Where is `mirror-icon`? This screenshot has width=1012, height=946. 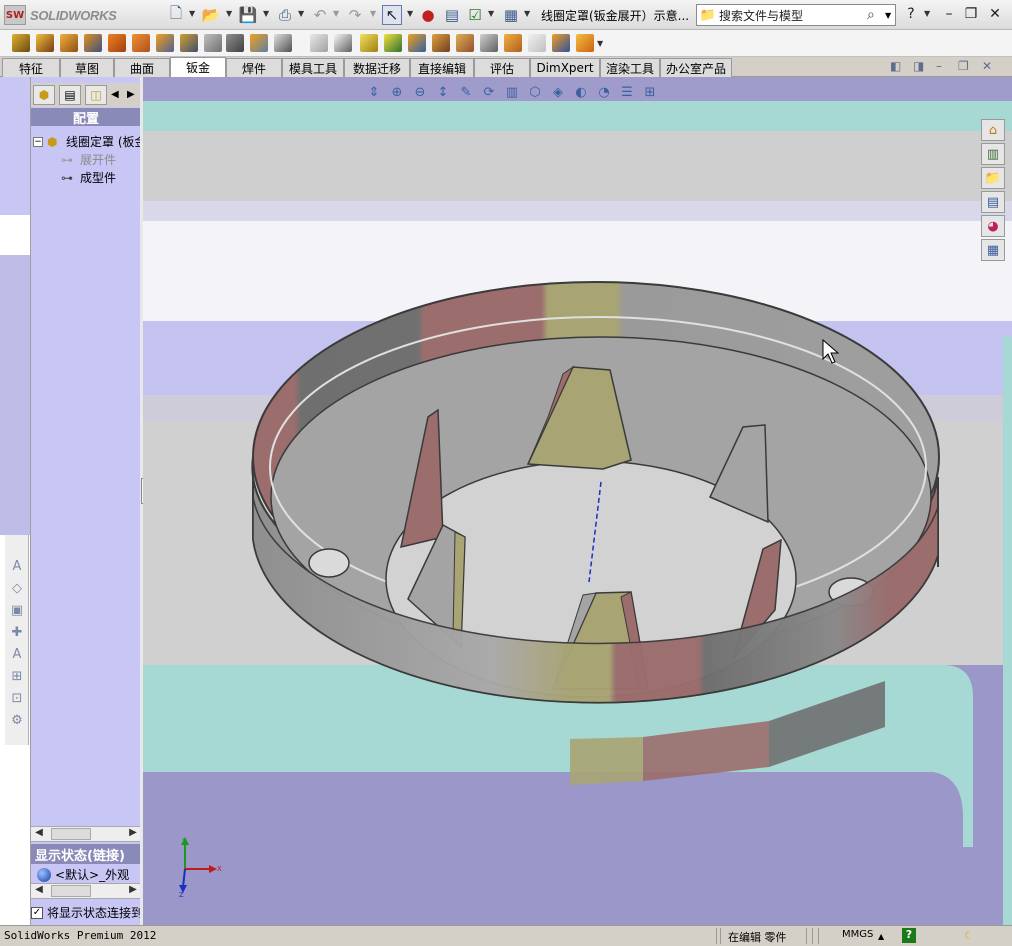
mirror-icon is located at coordinates (561, 43).